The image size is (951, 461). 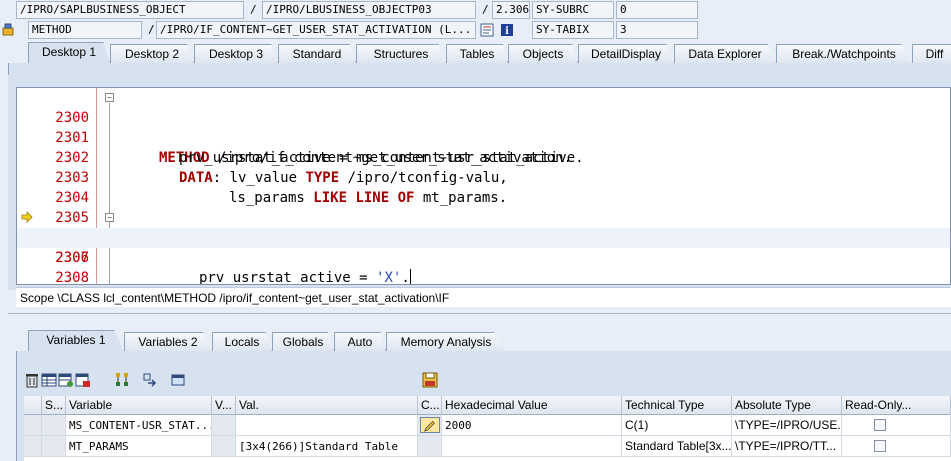 I want to click on tab-tables: Tables, so click(x=477, y=54).